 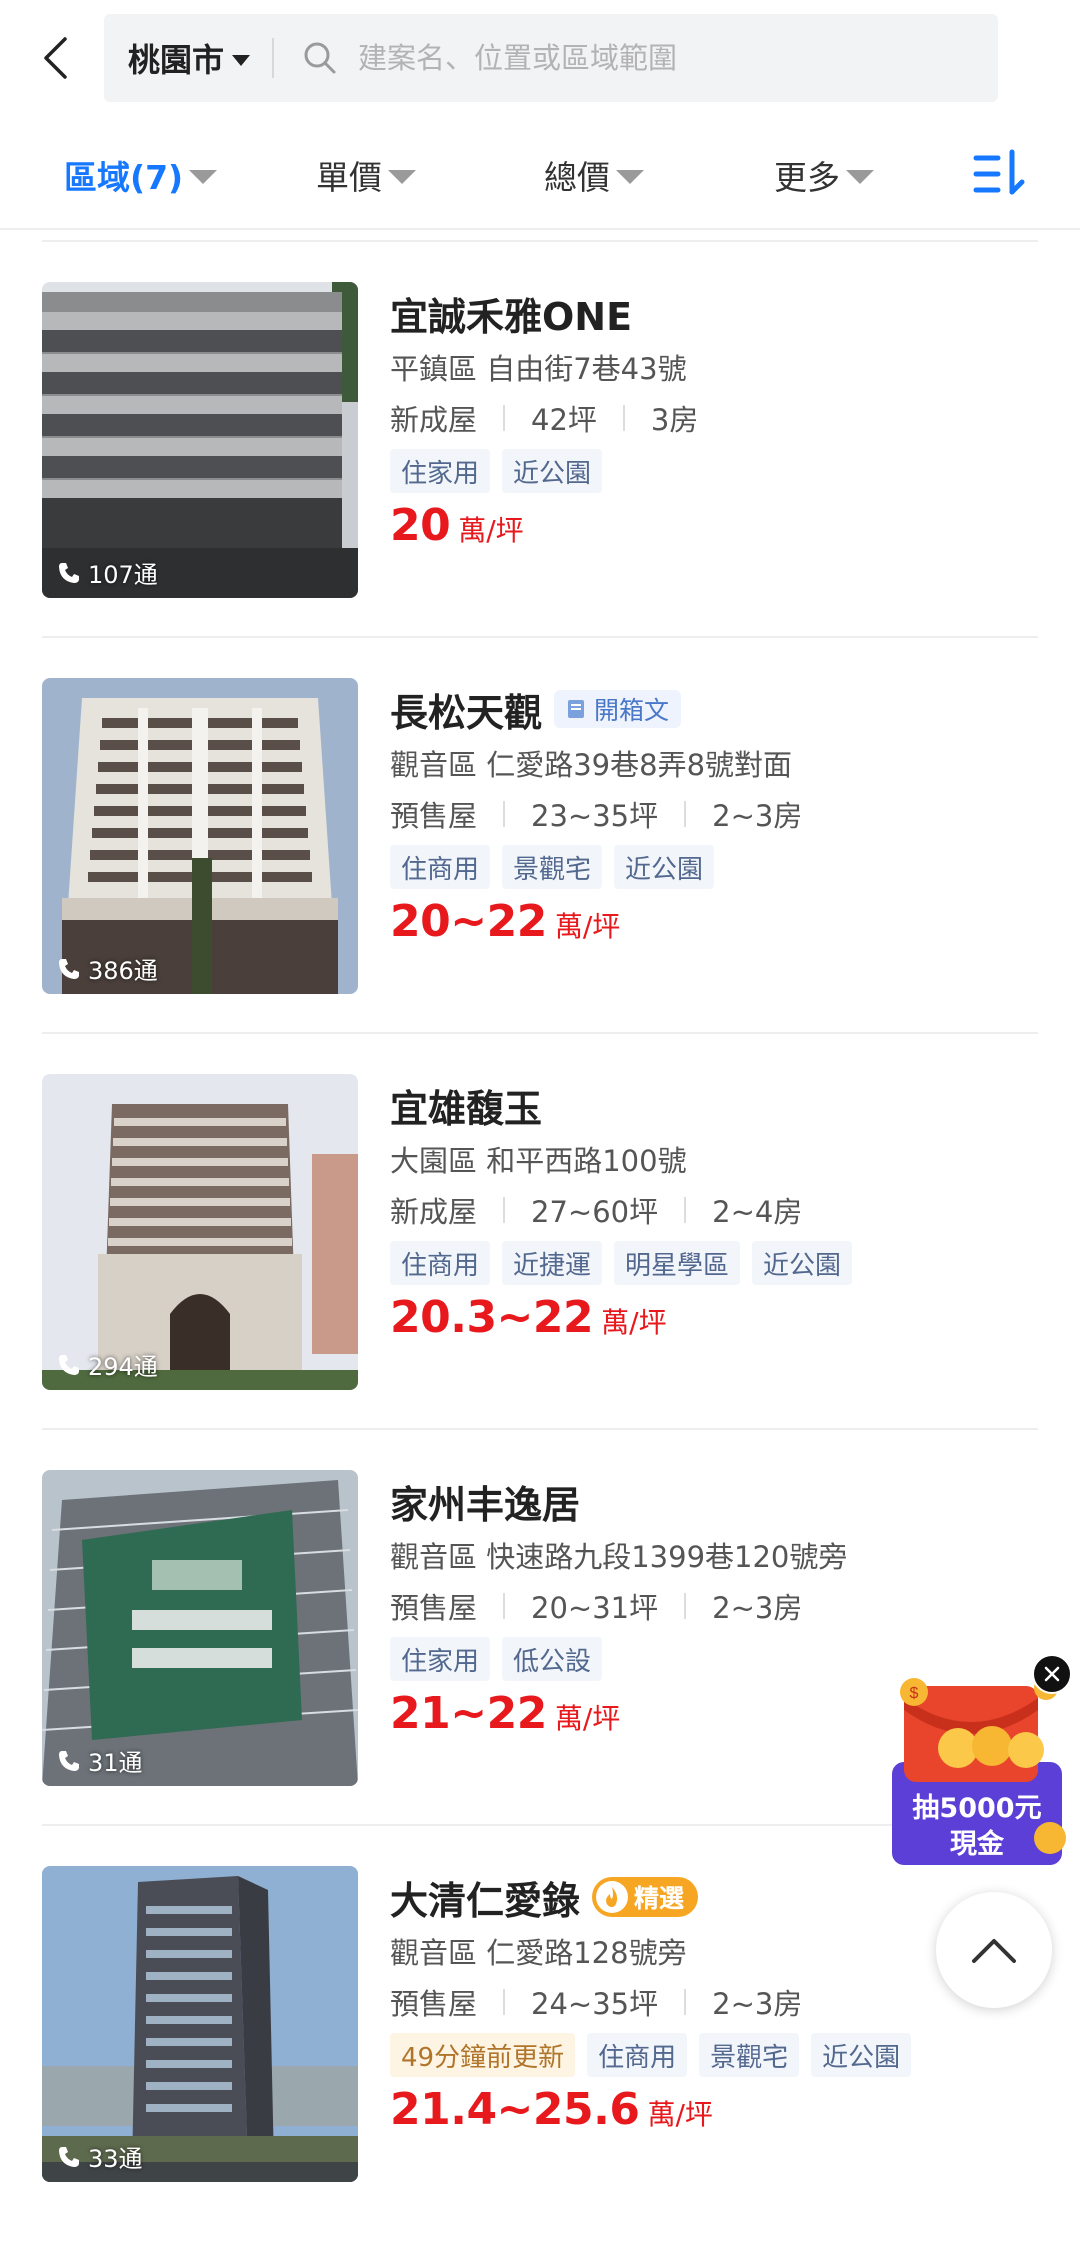 What do you see at coordinates (994, 1950) in the screenshot?
I see `scroll-to-top-button` at bounding box center [994, 1950].